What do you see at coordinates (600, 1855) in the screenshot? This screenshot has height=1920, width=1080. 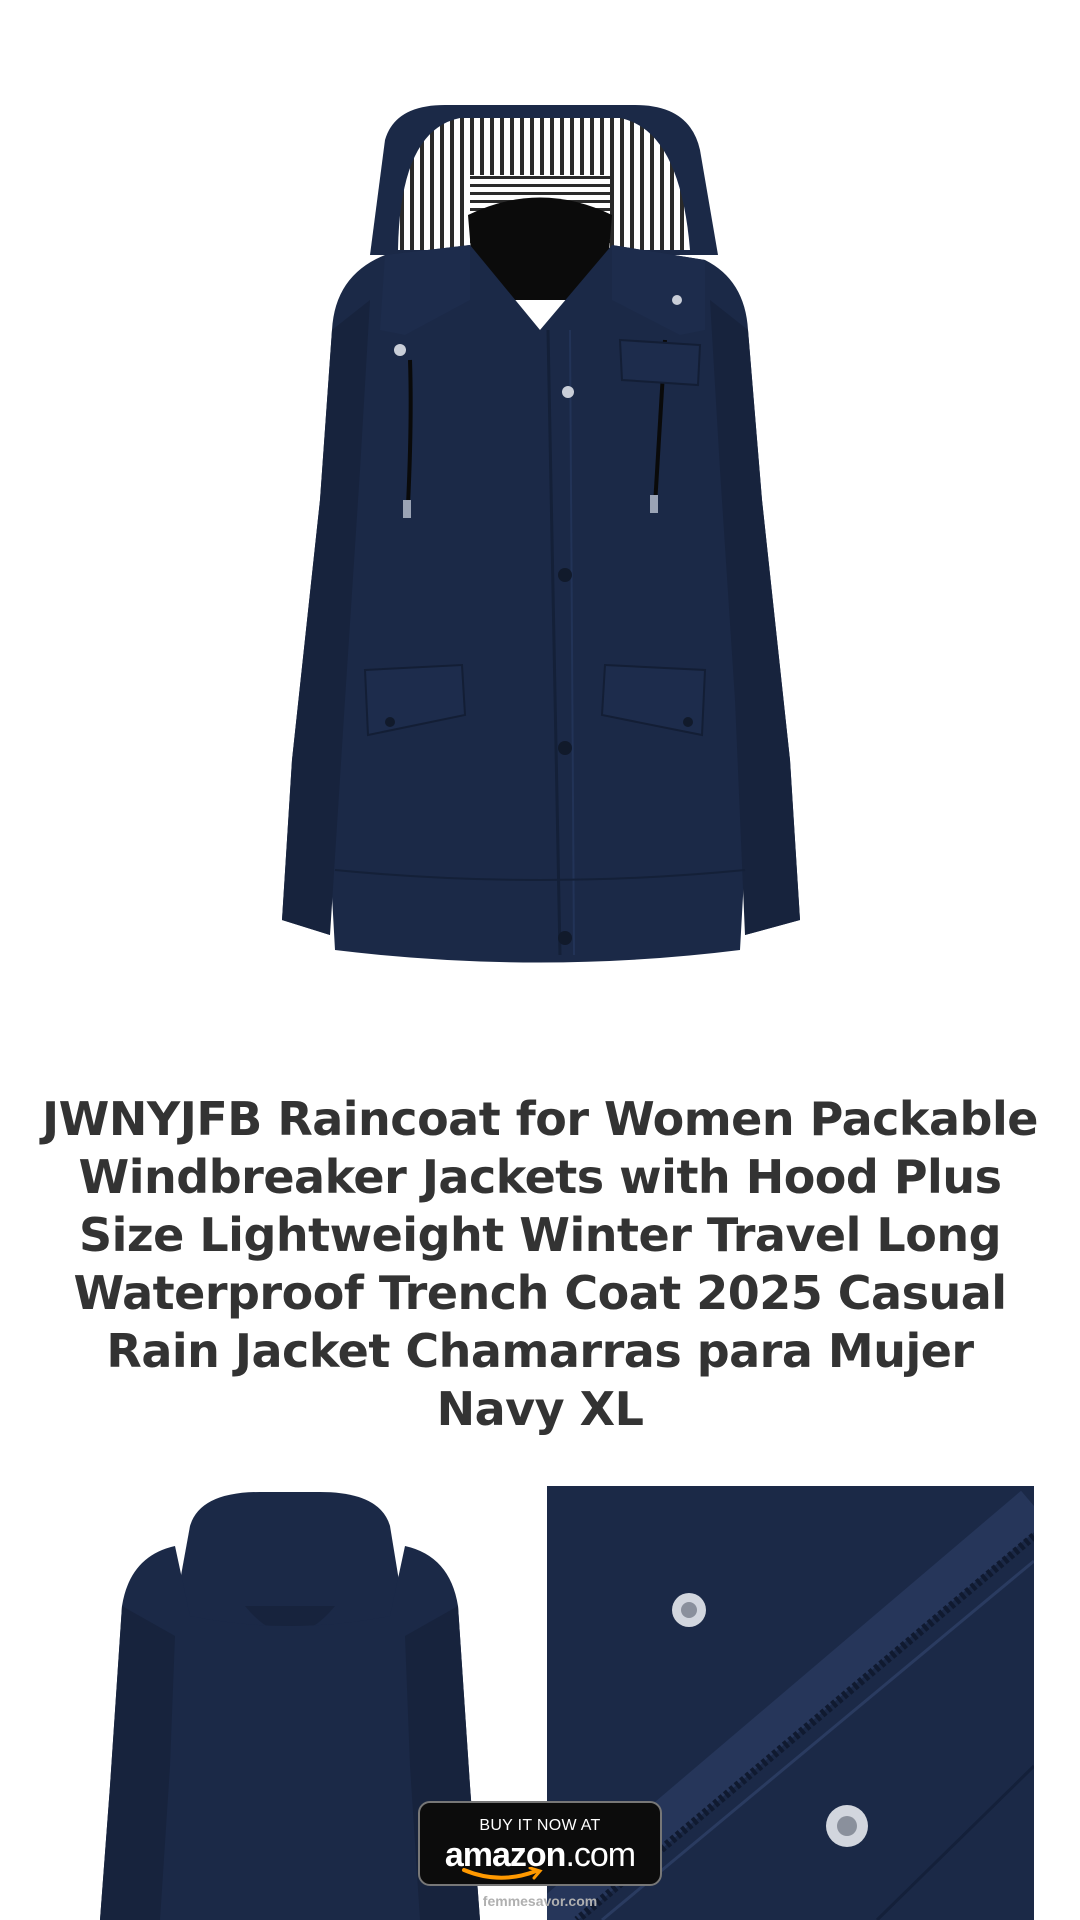 I see `amazon-brand-tld: .com` at bounding box center [600, 1855].